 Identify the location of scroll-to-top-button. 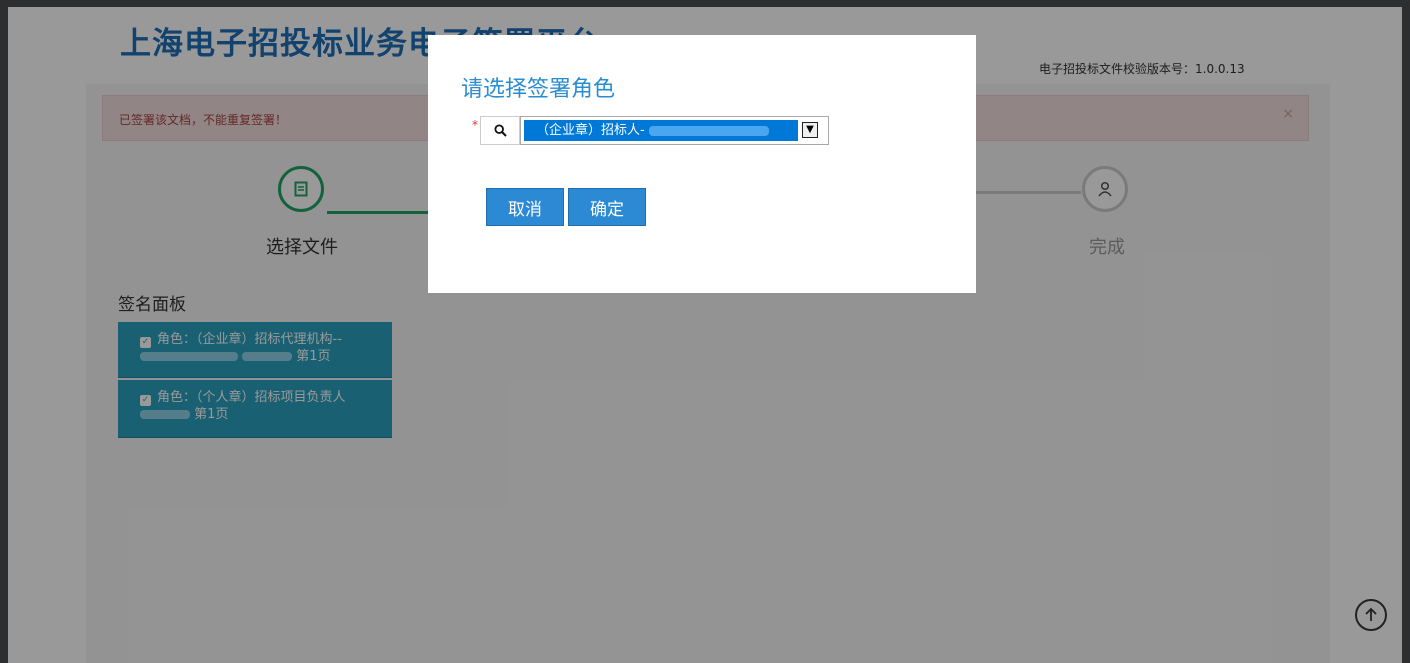
(1371, 615).